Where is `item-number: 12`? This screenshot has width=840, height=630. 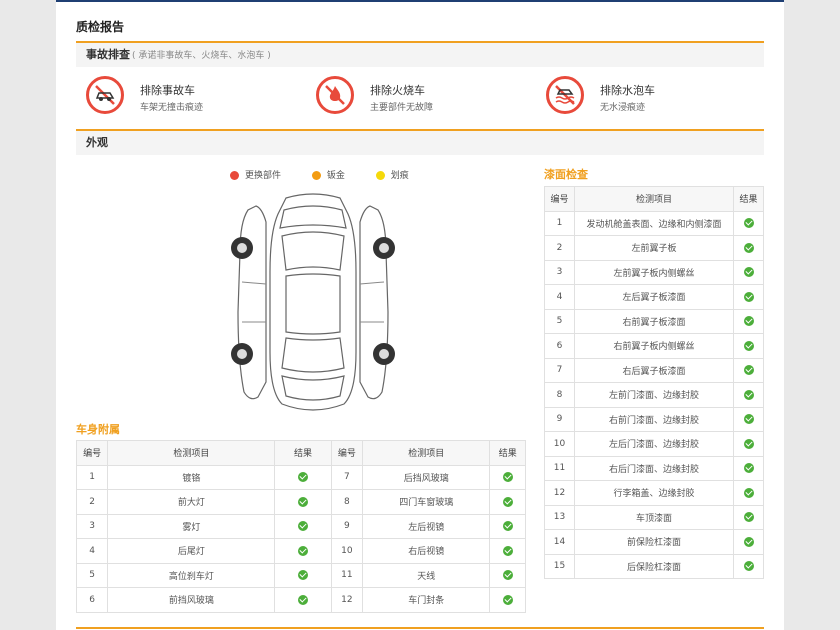
item-number: 12 is located at coordinates (559, 493).